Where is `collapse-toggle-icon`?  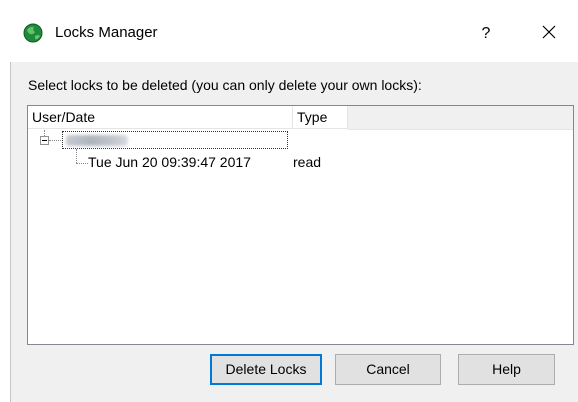
collapse-toggle-icon is located at coordinates (44, 140).